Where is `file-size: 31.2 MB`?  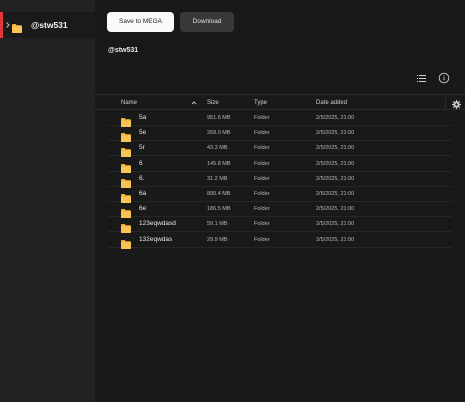
file-size: 31.2 MB is located at coordinates (217, 178).